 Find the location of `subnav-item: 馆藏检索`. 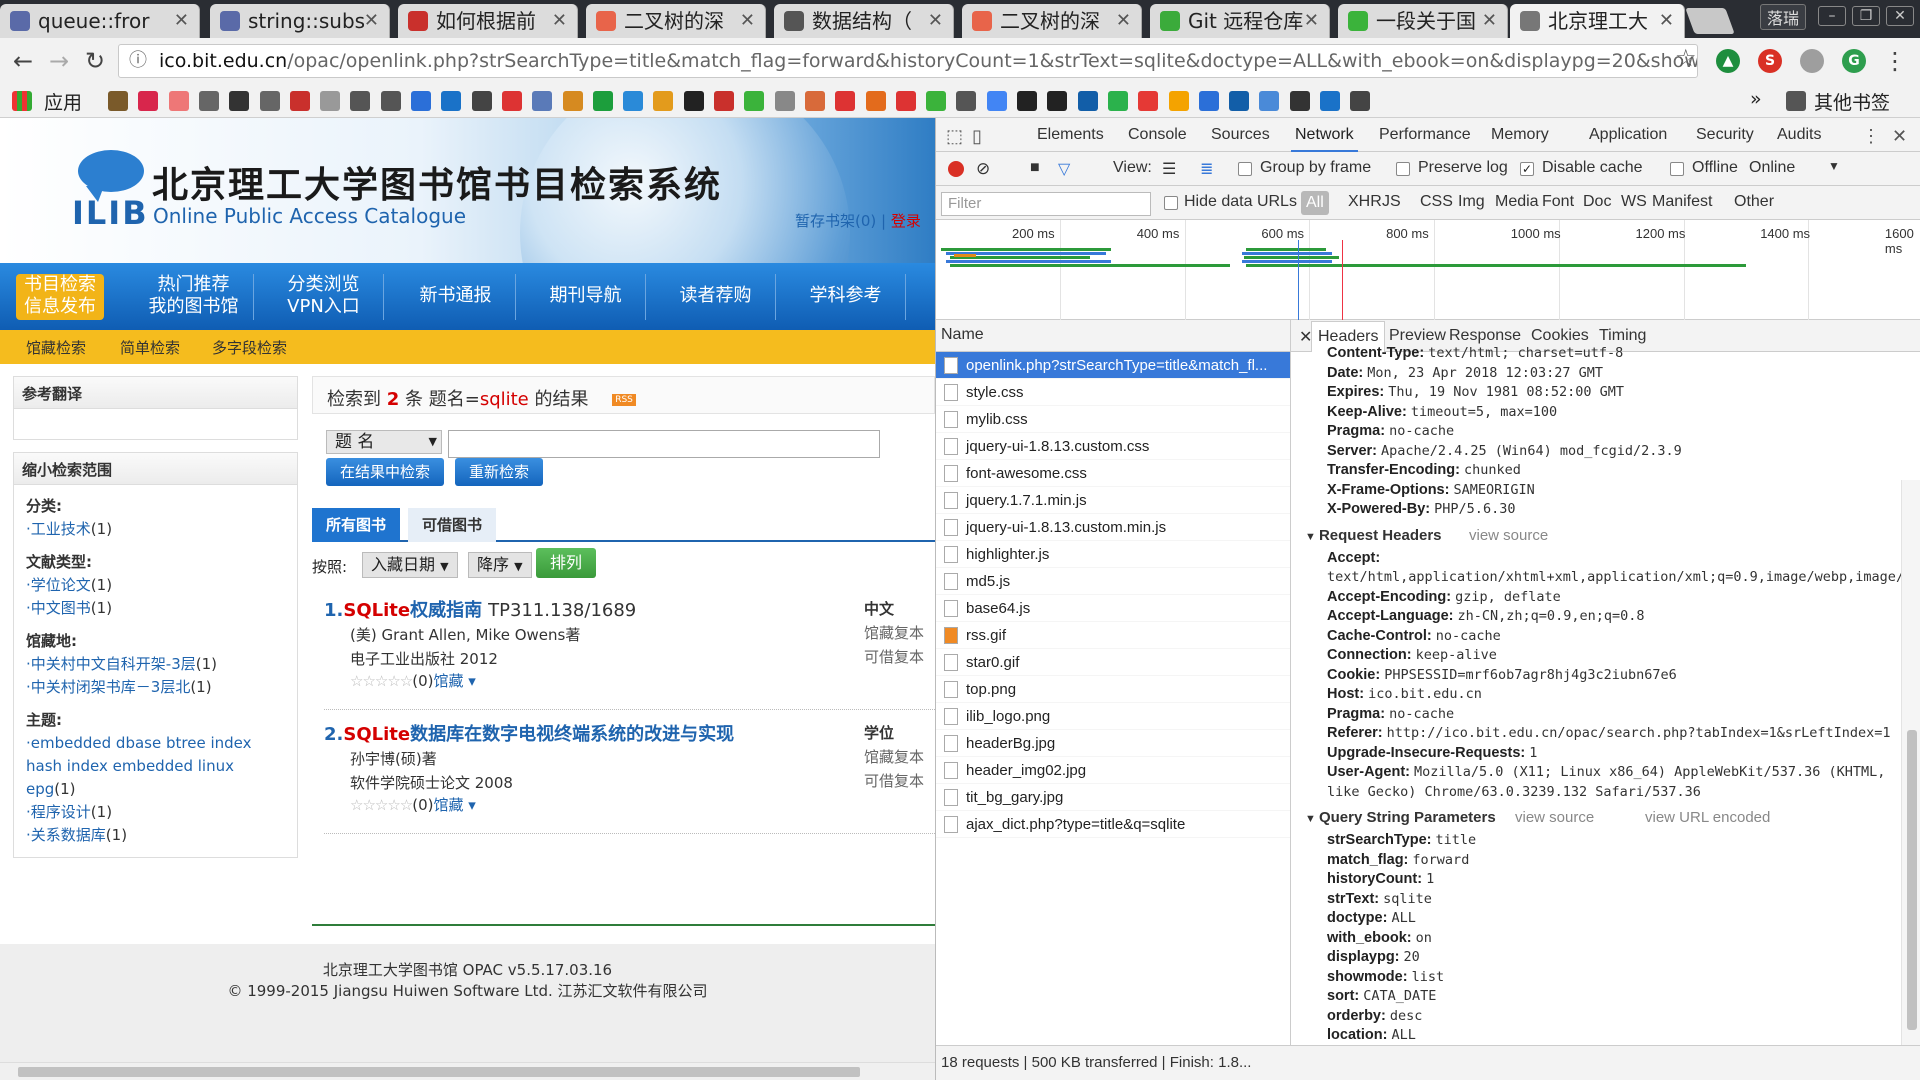

subnav-item: 馆藏检索 is located at coordinates (56, 347).